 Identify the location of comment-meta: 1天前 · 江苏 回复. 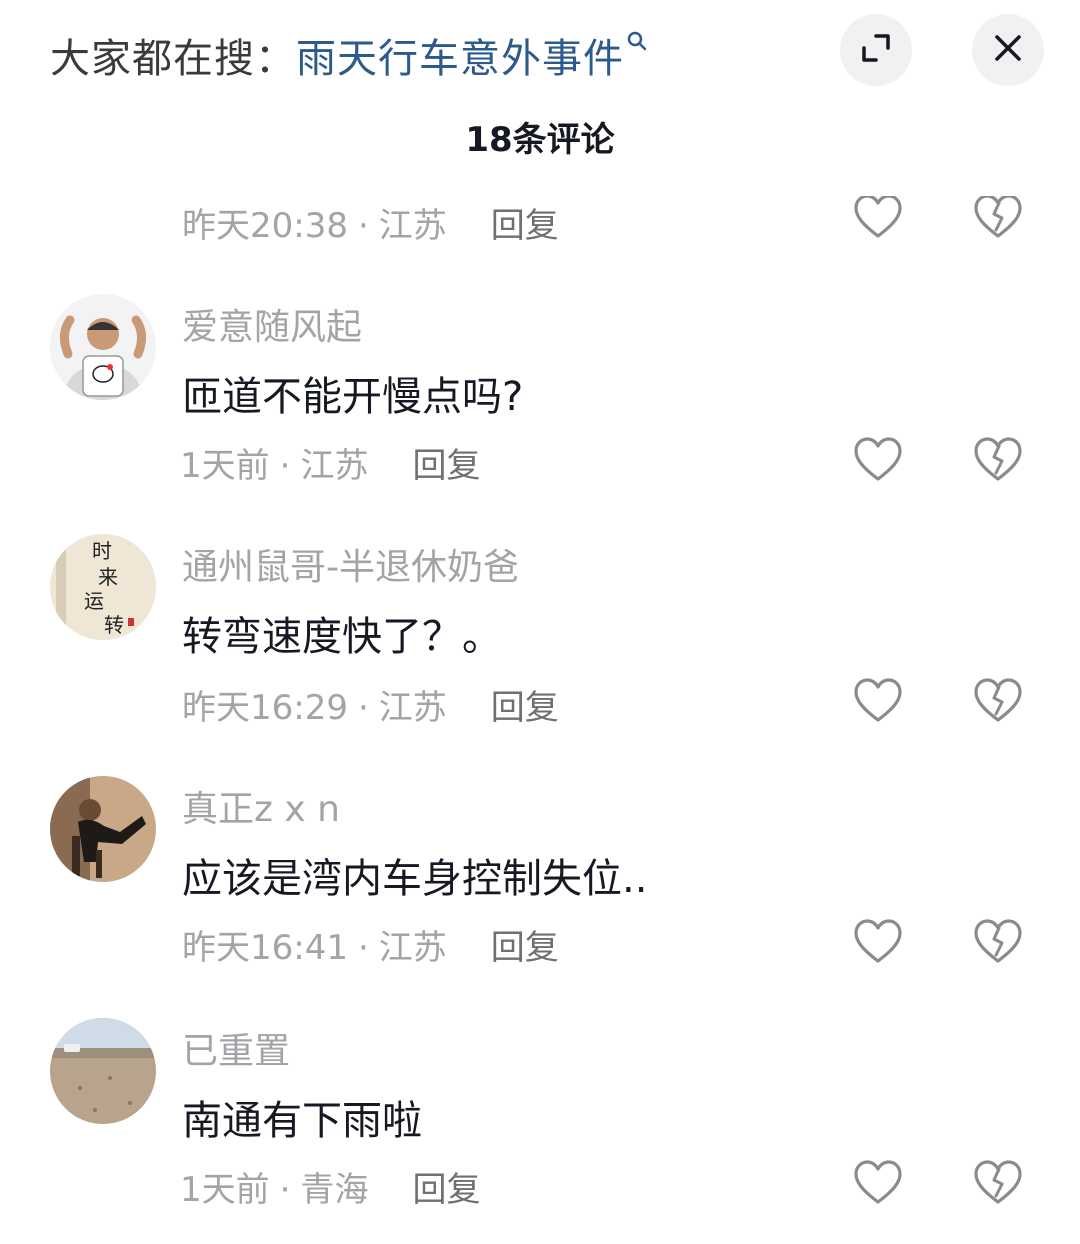
(330, 466).